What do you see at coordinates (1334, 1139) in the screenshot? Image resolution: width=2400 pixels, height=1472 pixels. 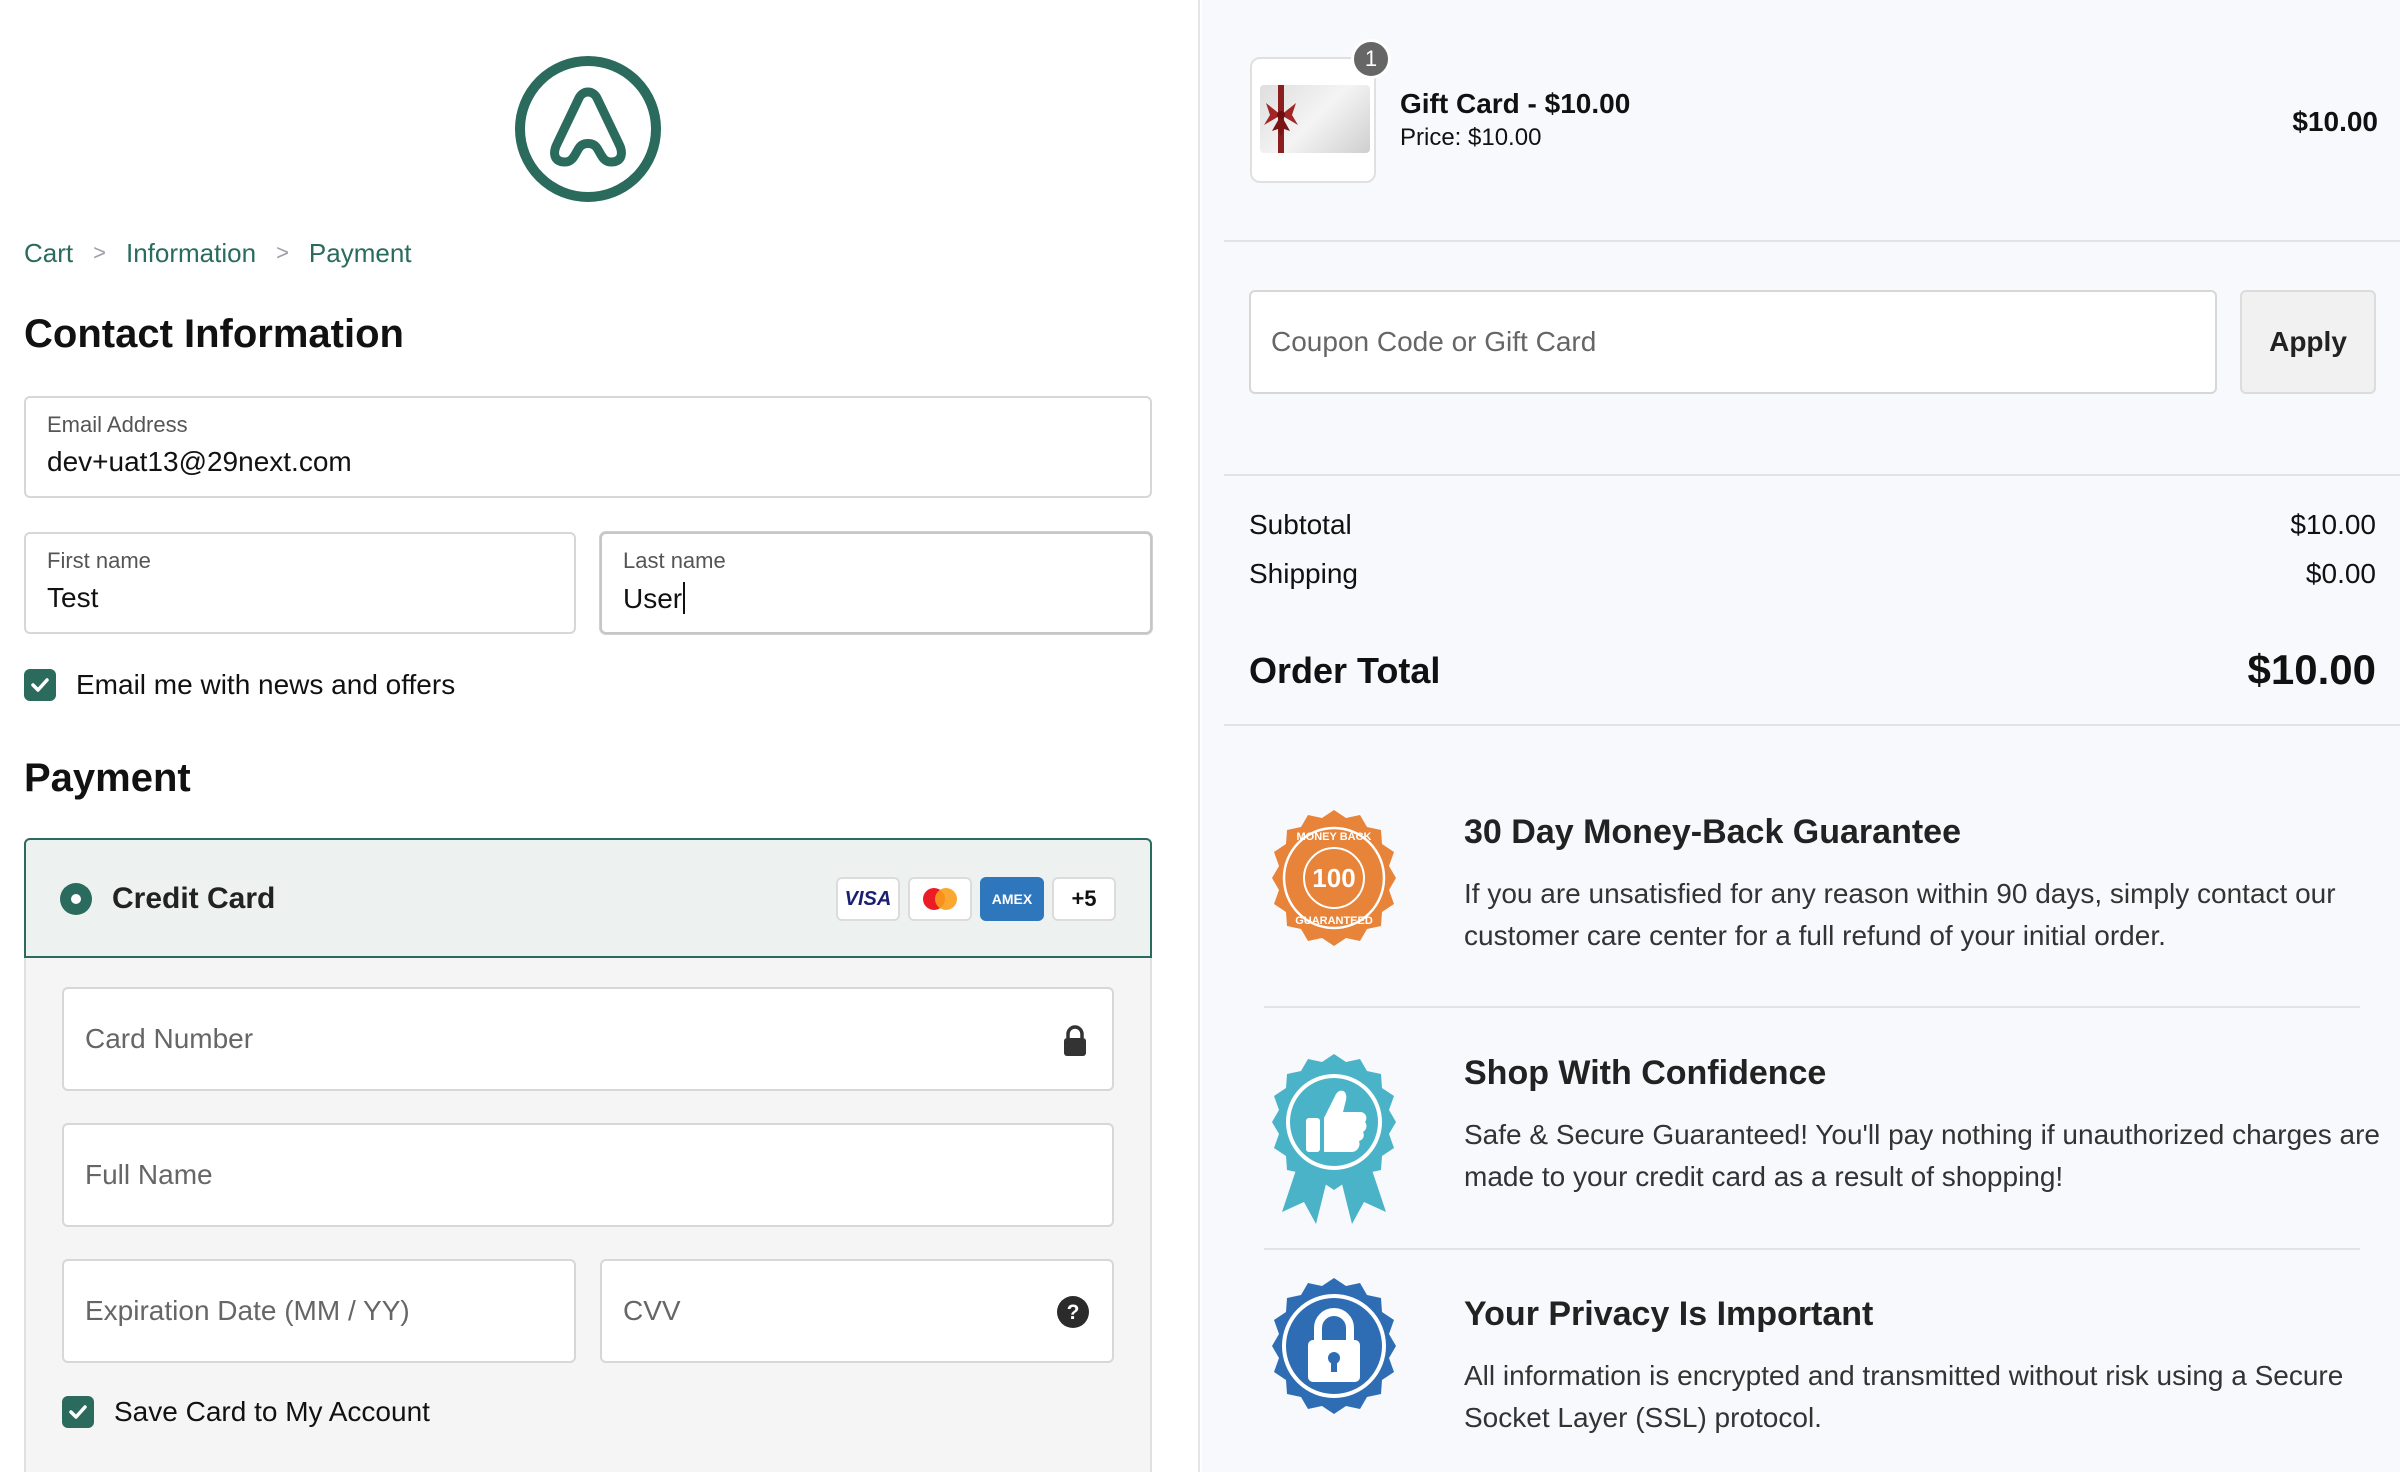 I see `thumbs-up-ribbon-icon` at bounding box center [1334, 1139].